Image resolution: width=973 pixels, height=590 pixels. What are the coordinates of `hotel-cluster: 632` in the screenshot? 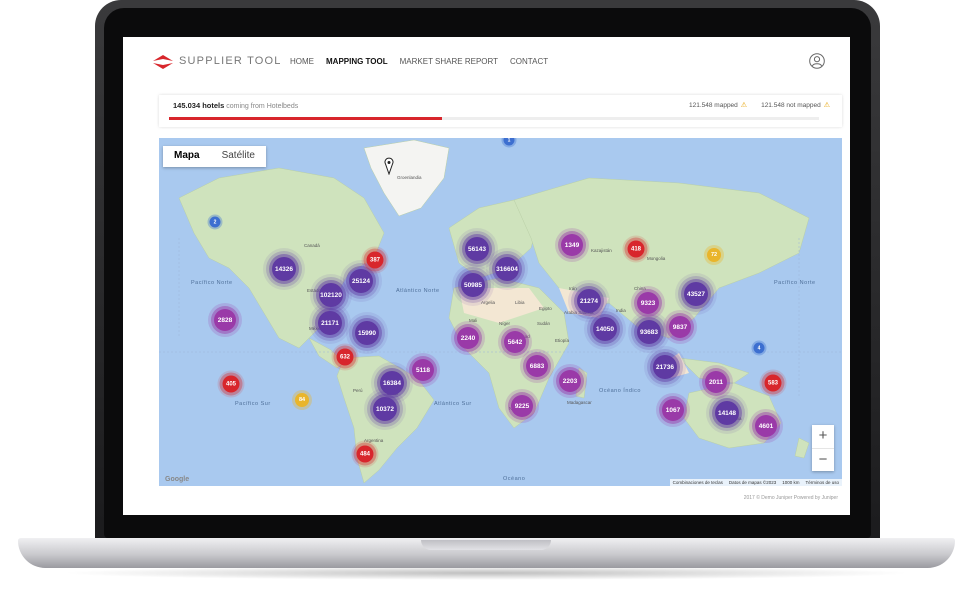 It's located at (345, 357).